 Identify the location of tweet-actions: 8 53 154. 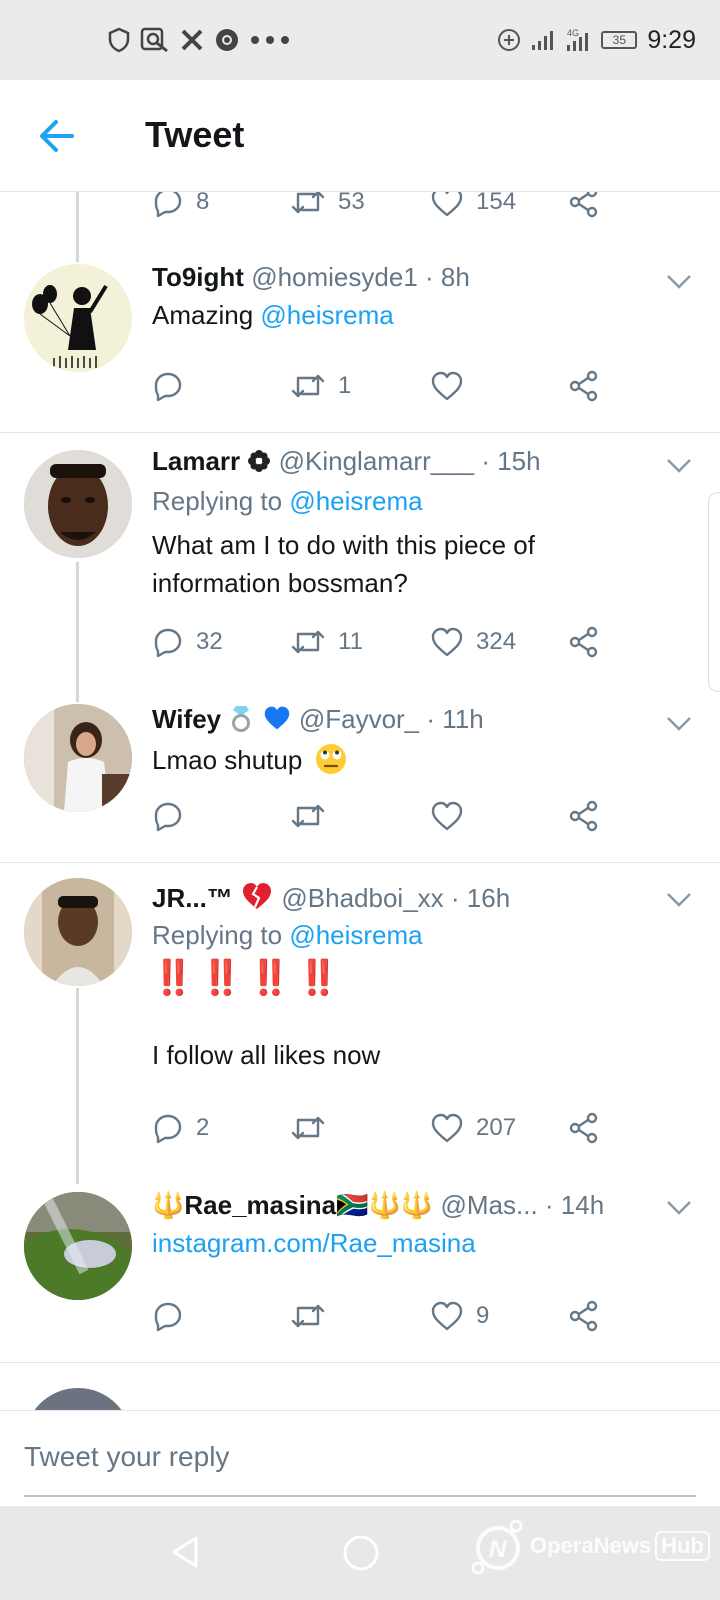
(382, 207).